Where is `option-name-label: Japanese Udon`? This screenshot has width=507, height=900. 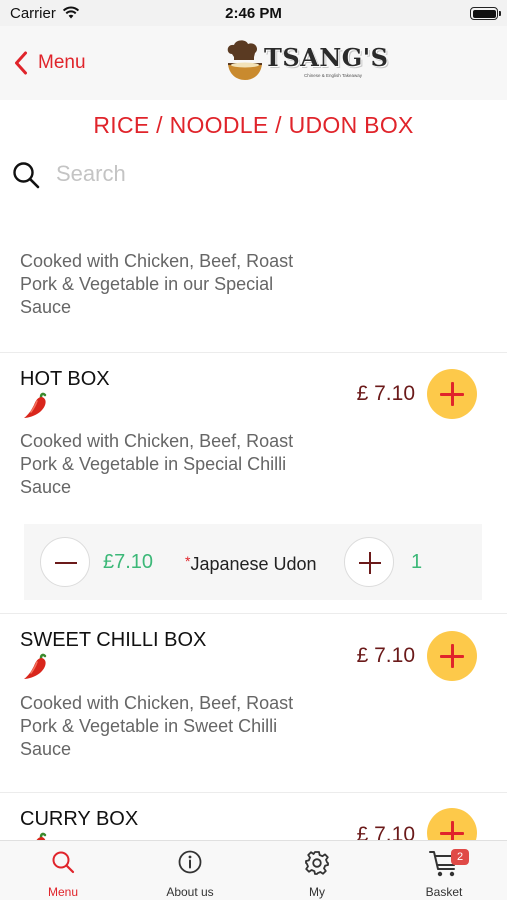 option-name-label: Japanese Udon is located at coordinates (253, 564).